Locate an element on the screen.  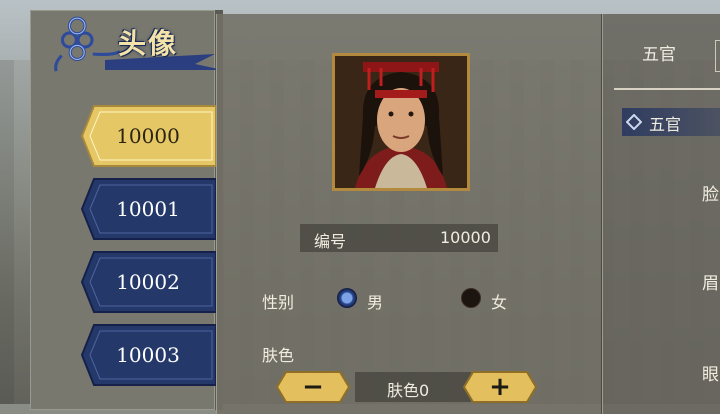
skin-label: 肤色 is located at coordinates (278, 355).